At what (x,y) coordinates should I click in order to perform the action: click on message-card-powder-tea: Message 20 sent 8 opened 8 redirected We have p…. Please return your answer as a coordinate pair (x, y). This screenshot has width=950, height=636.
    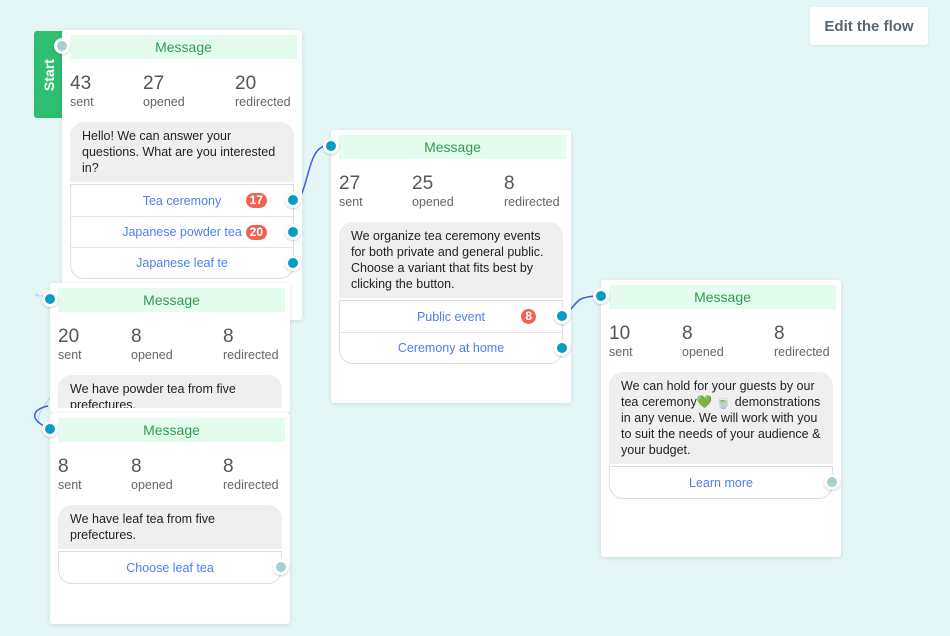
    Looking at the image, I should click on (166, 348).